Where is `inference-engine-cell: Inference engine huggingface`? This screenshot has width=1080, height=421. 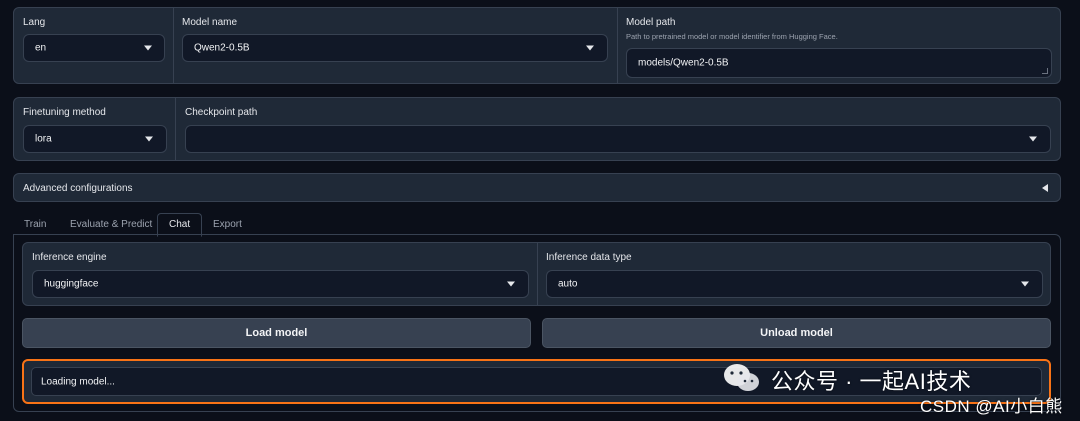 inference-engine-cell: Inference engine huggingface is located at coordinates (280, 275).